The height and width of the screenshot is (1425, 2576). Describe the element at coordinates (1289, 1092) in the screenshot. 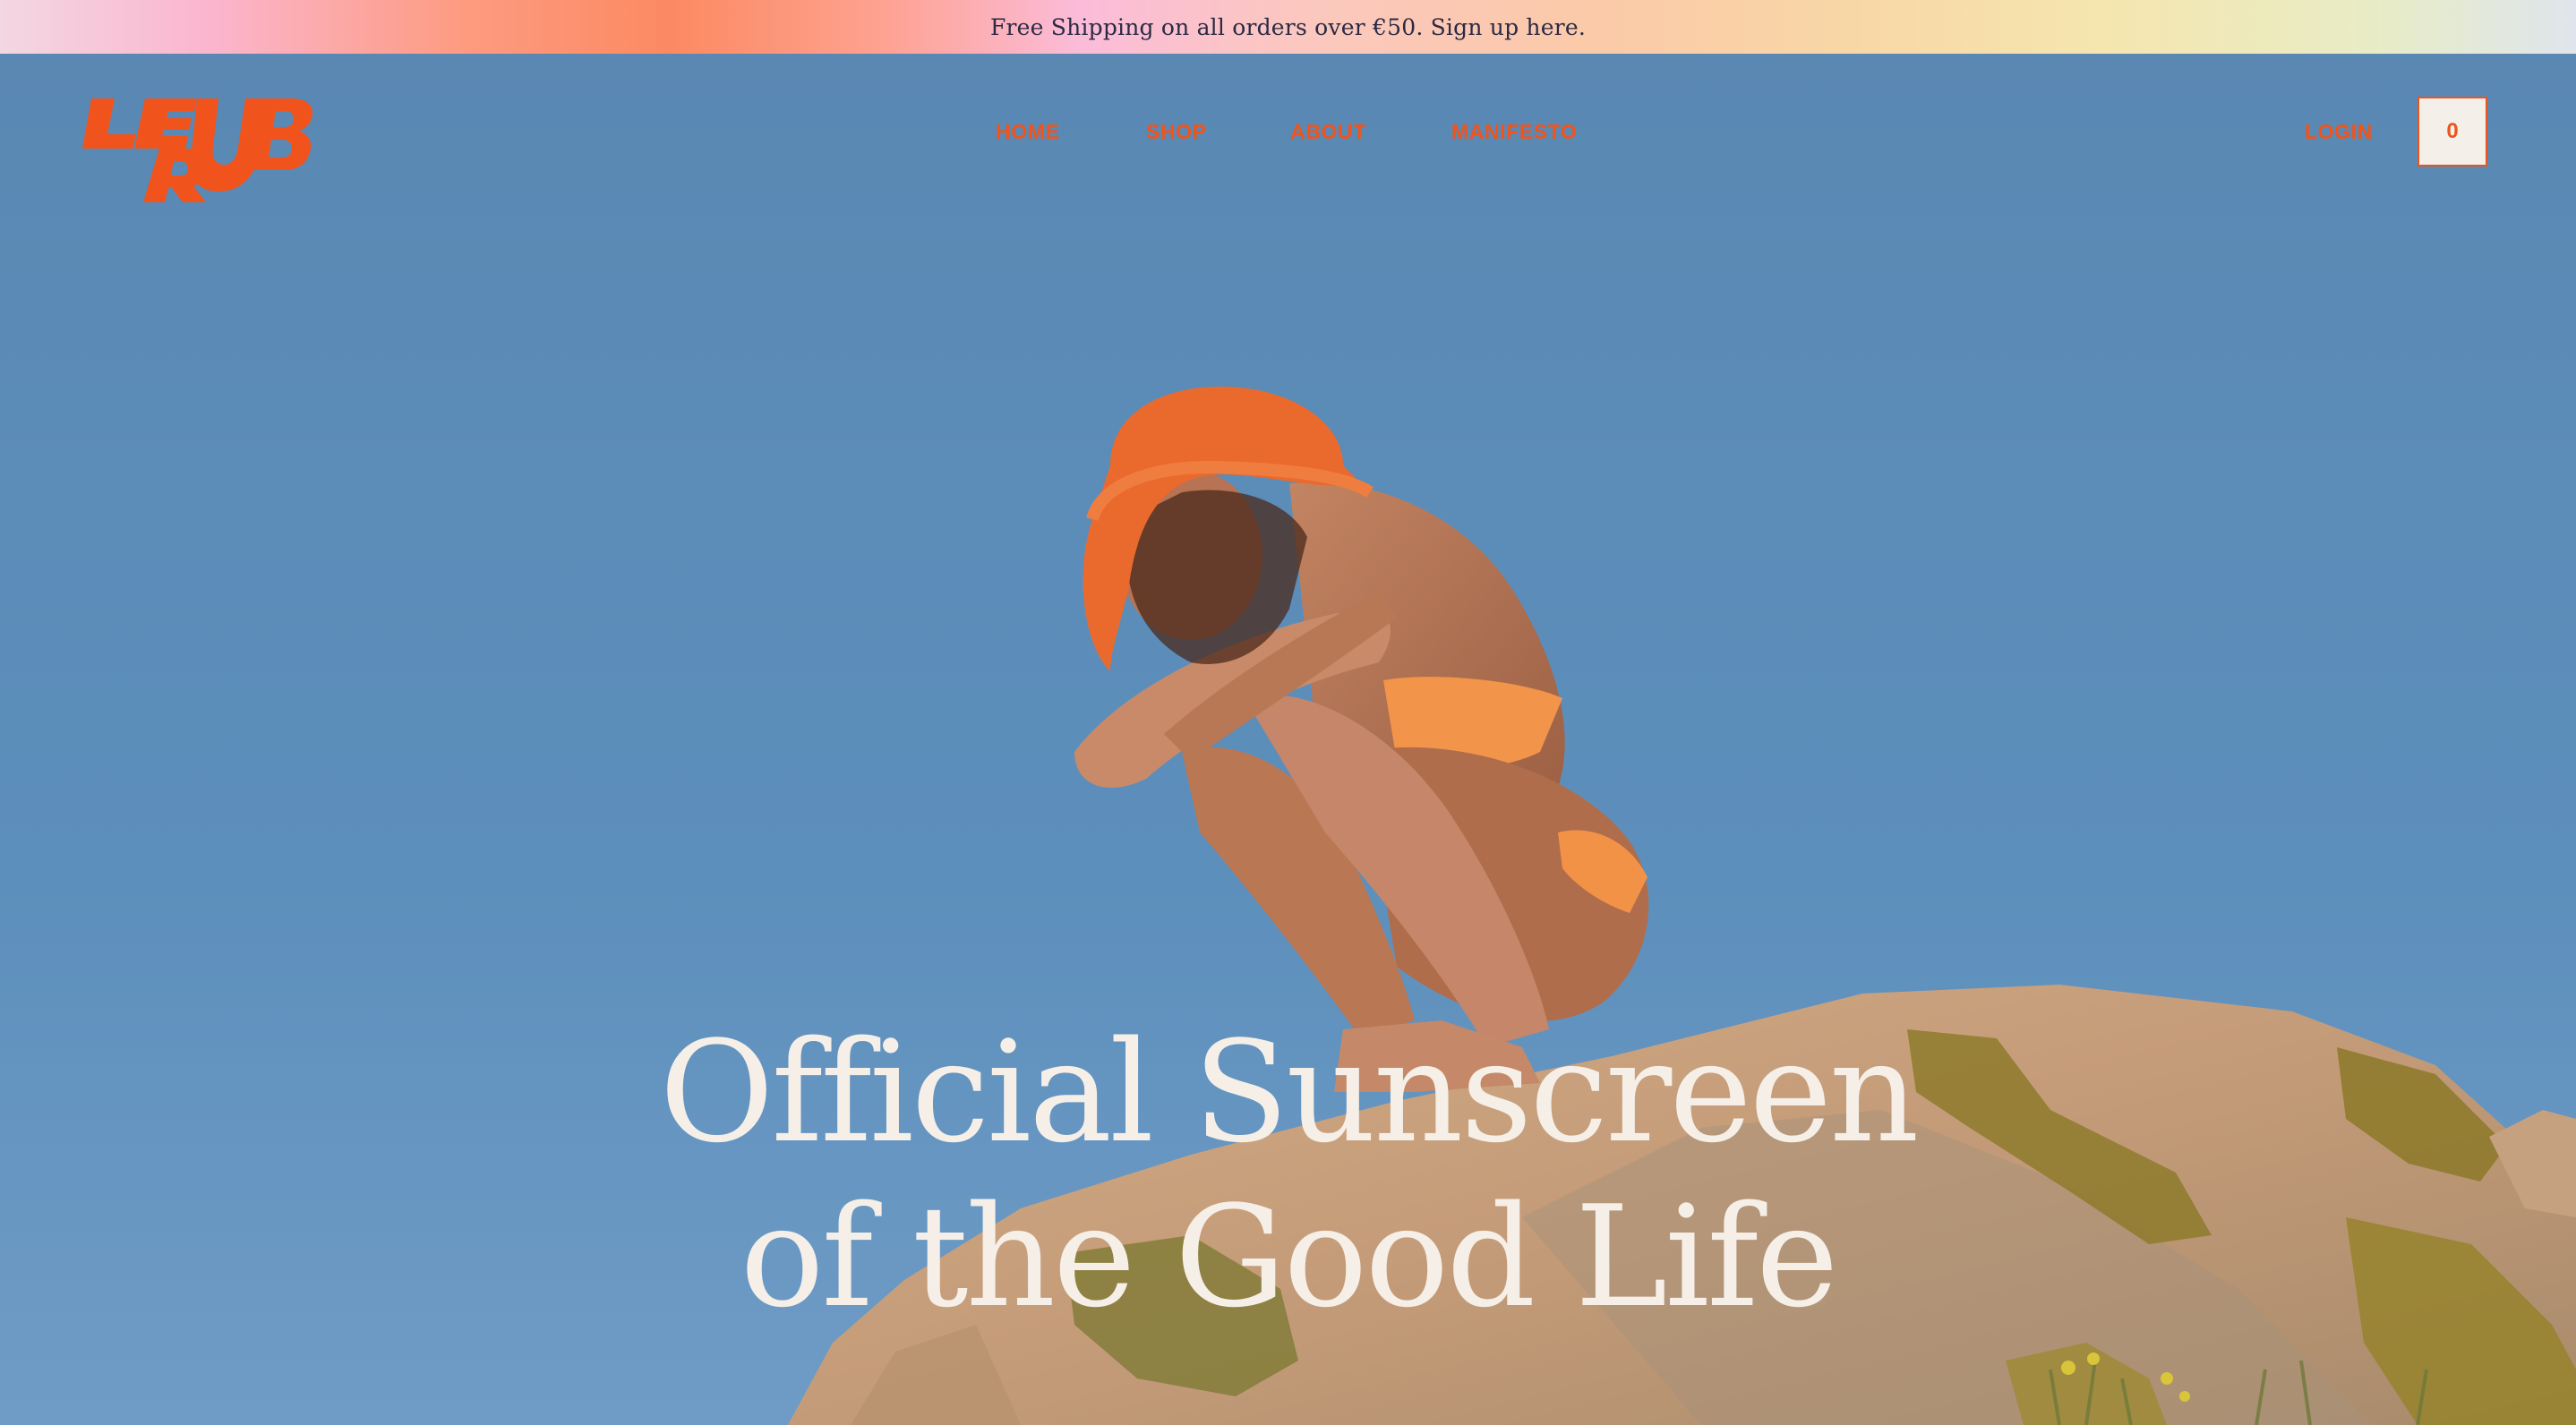

I see `hero-headline-line-1: Official Sunscreen` at that location.